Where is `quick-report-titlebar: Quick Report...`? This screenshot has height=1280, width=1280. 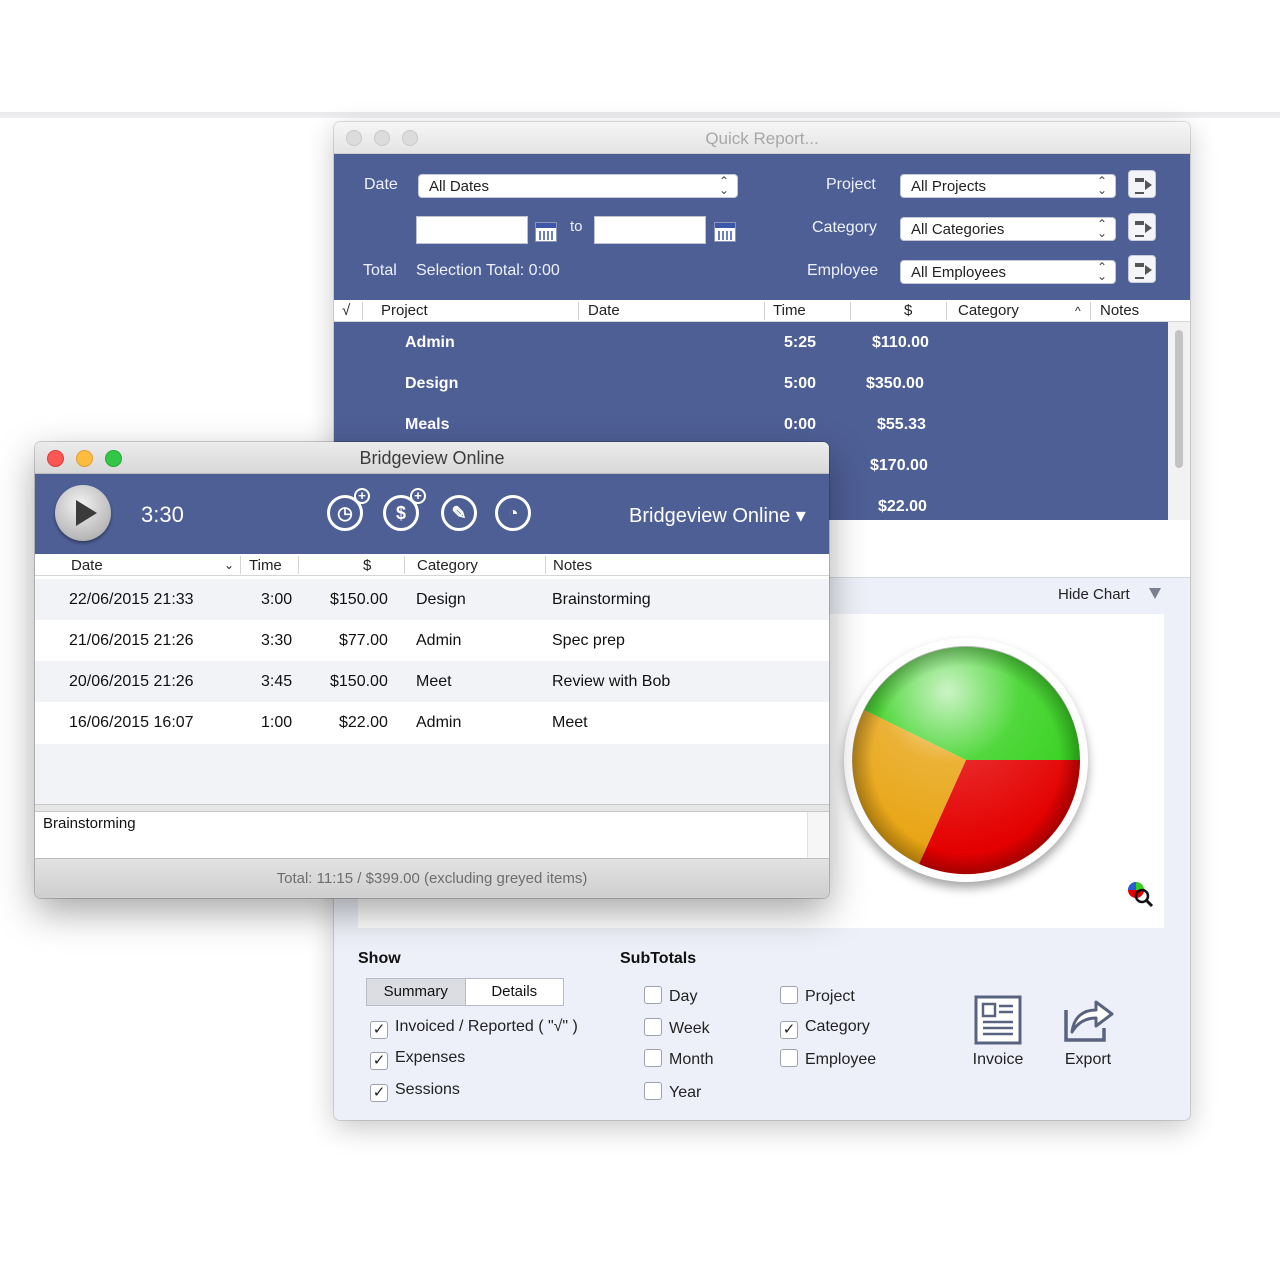 quick-report-titlebar: Quick Report... is located at coordinates (762, 138).